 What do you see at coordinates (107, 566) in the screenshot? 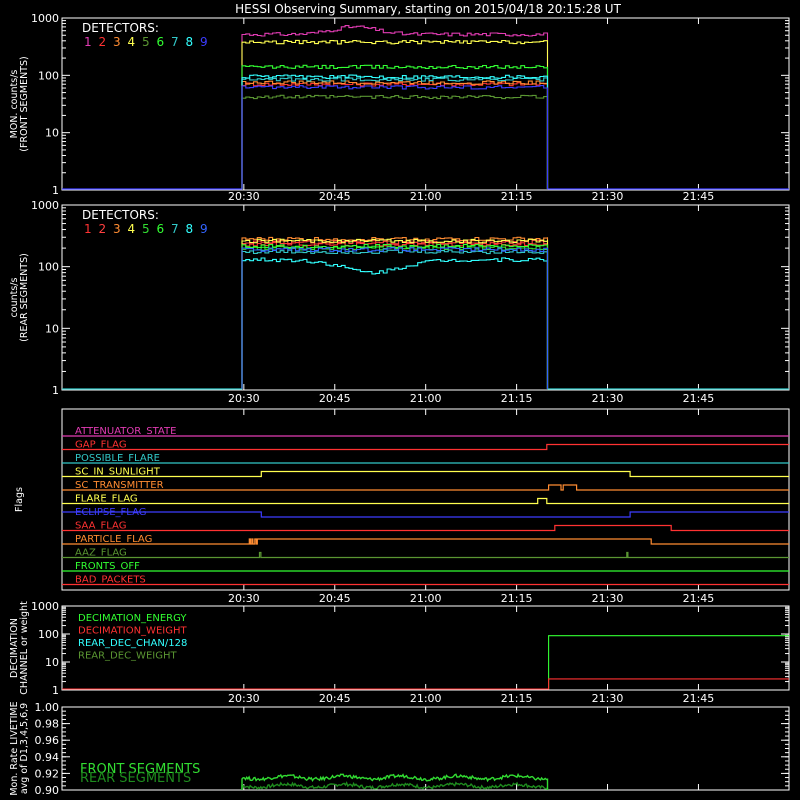
I see `flag-label: FRONTS_OFF` at bounding box center [107, 566].